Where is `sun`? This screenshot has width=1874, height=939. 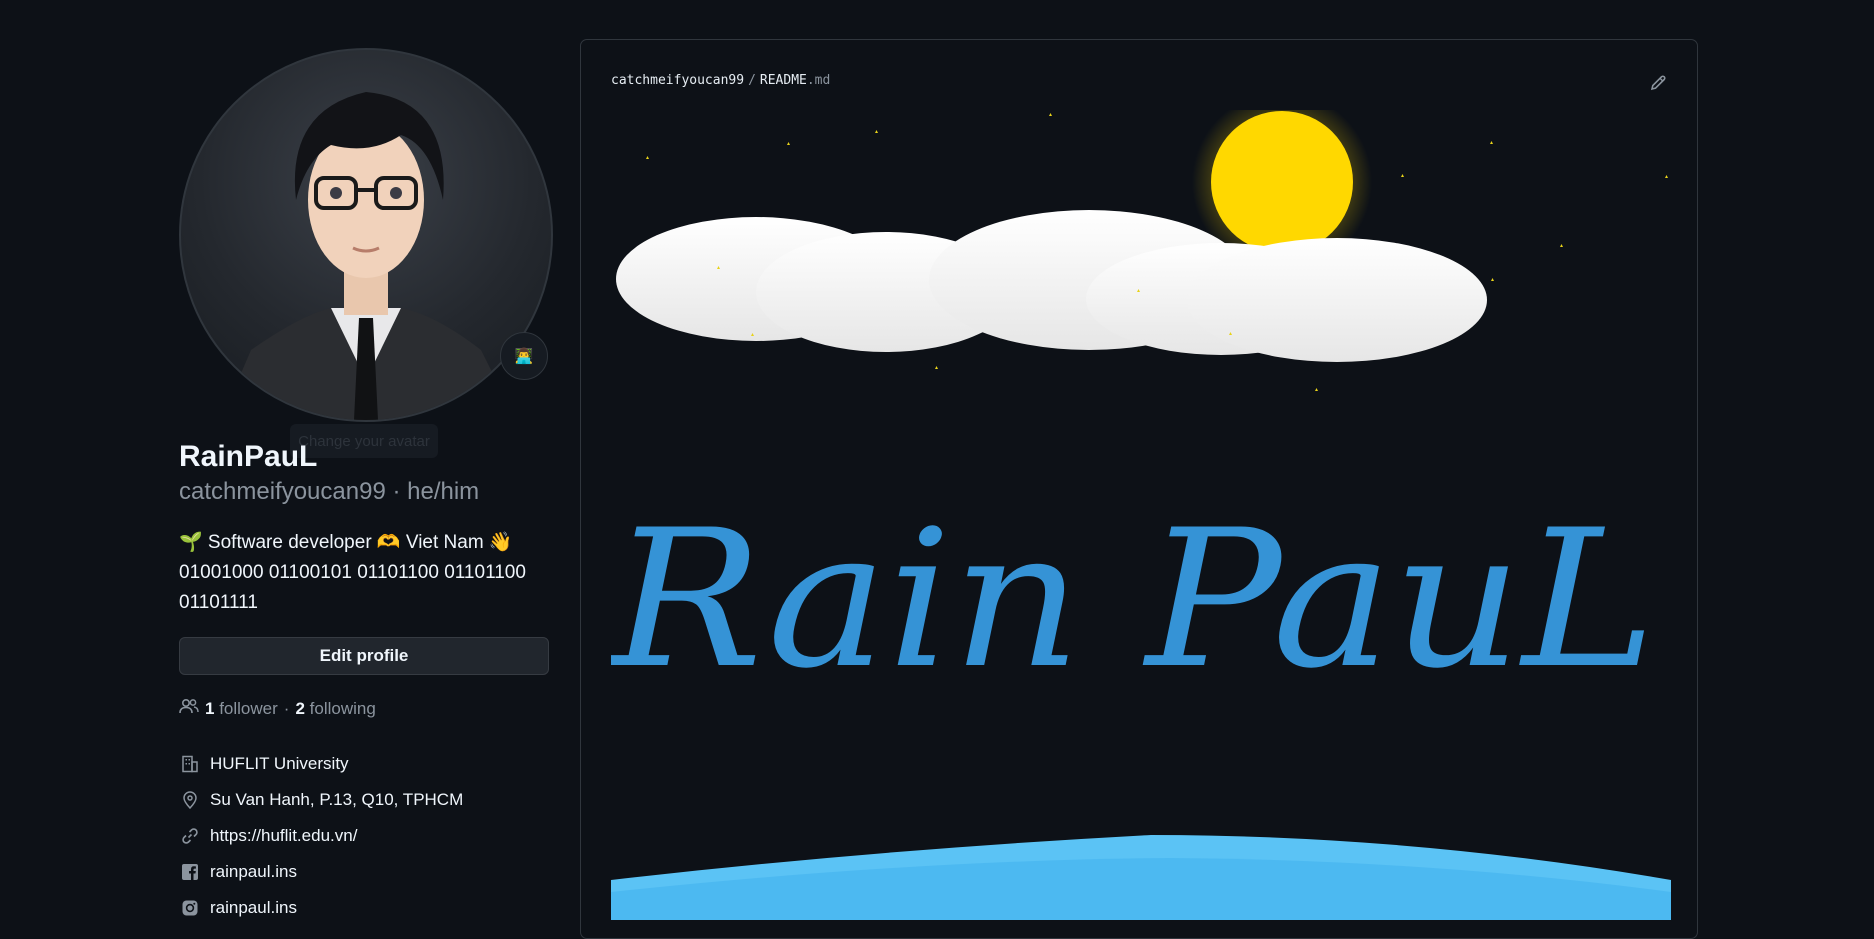 sun is located at coordinates (1282, 182).